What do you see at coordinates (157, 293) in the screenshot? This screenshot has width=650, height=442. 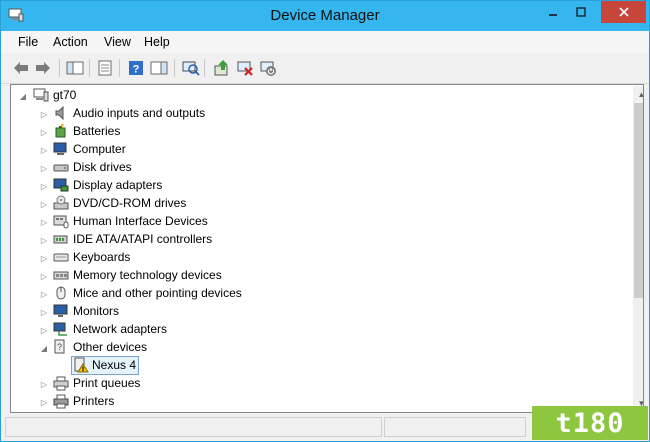 I see `category-mice: Mice and other pointing devices` at bounding box center [157, 293].